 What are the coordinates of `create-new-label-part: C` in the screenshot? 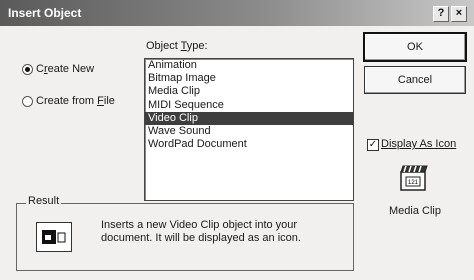 It's located at (40, 69).